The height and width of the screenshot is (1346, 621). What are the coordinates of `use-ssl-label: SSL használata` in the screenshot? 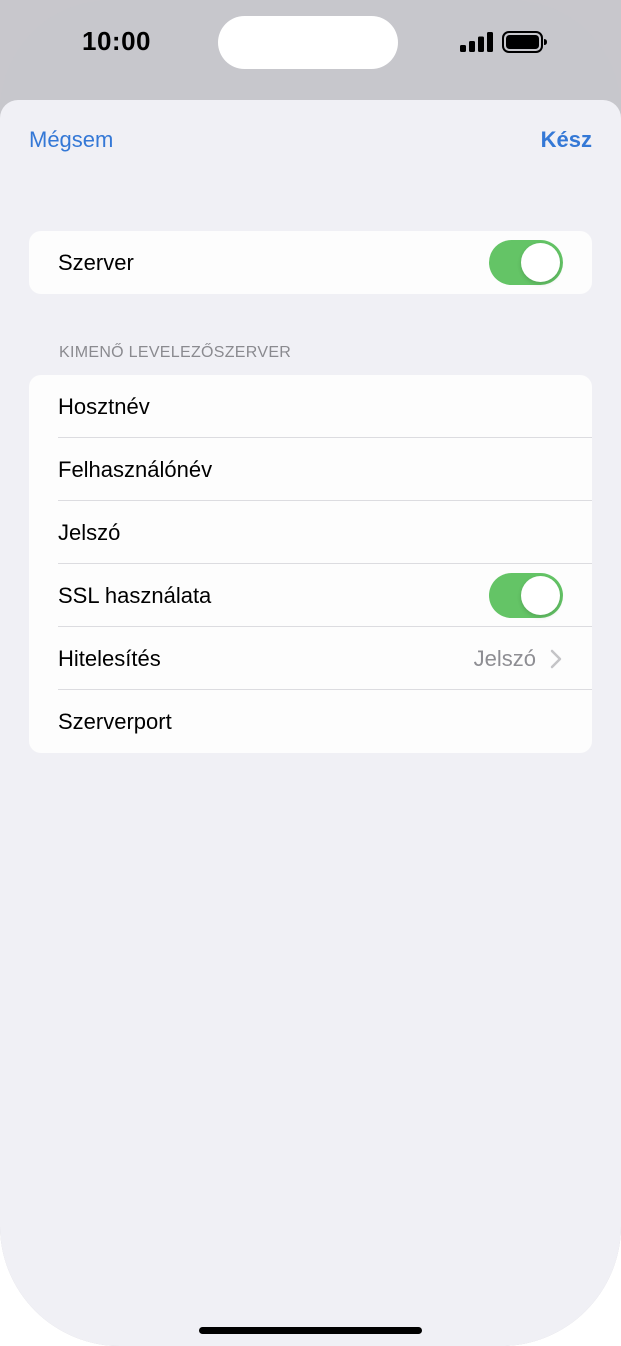 It's located at (135, 595).